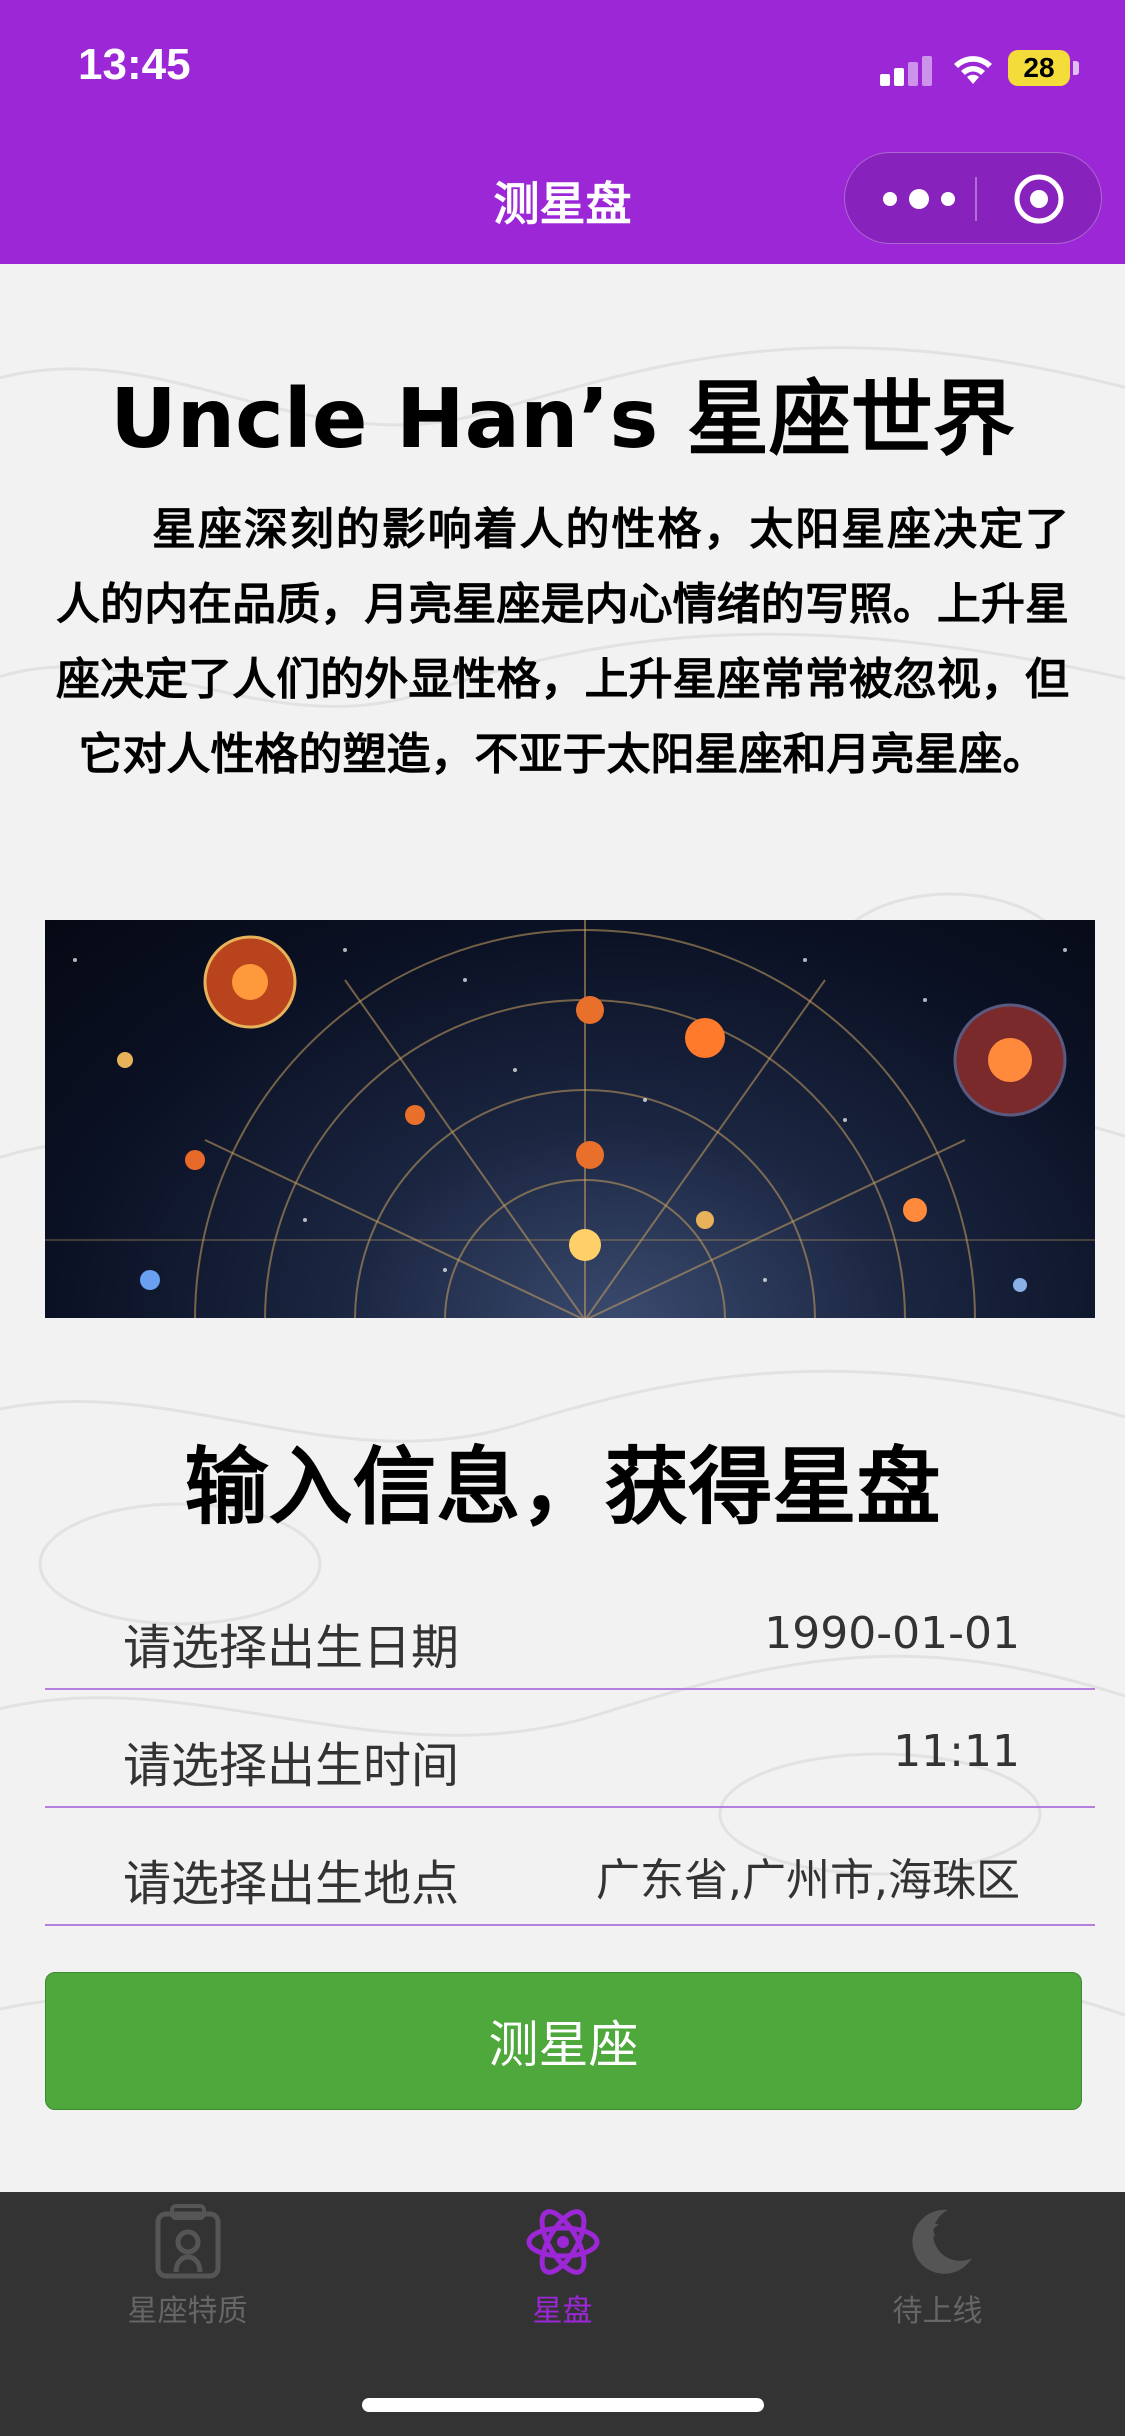 The width and height of the screenshot is (1125, 2436). Describe the element at coordinates (187, 2241) in the screenshot. I see `portrait-icon` at that location.